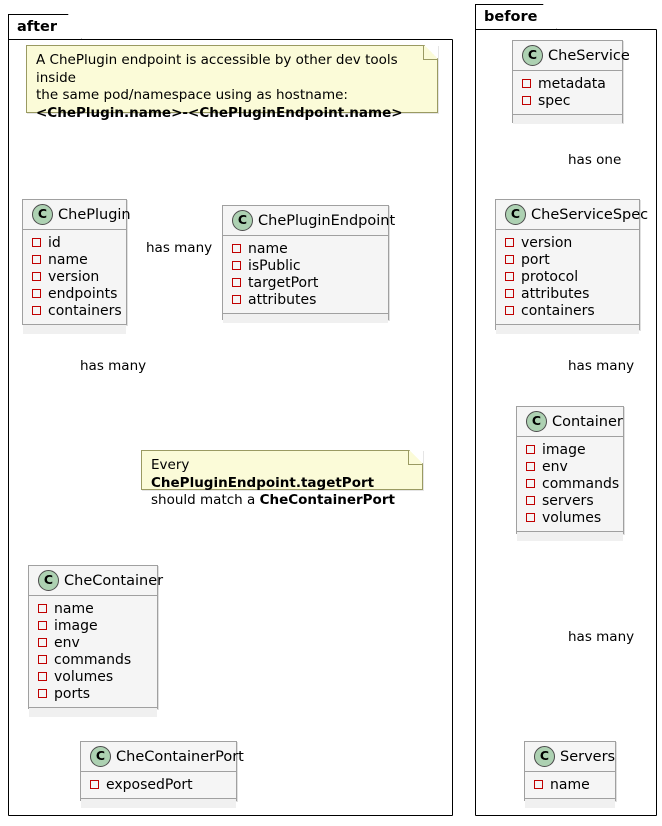 The image size is (662, 826). Describe the element at coordinates (179, 248) in the screenshot. I see `edge-label-plugin-endpoint: has many` at that location.